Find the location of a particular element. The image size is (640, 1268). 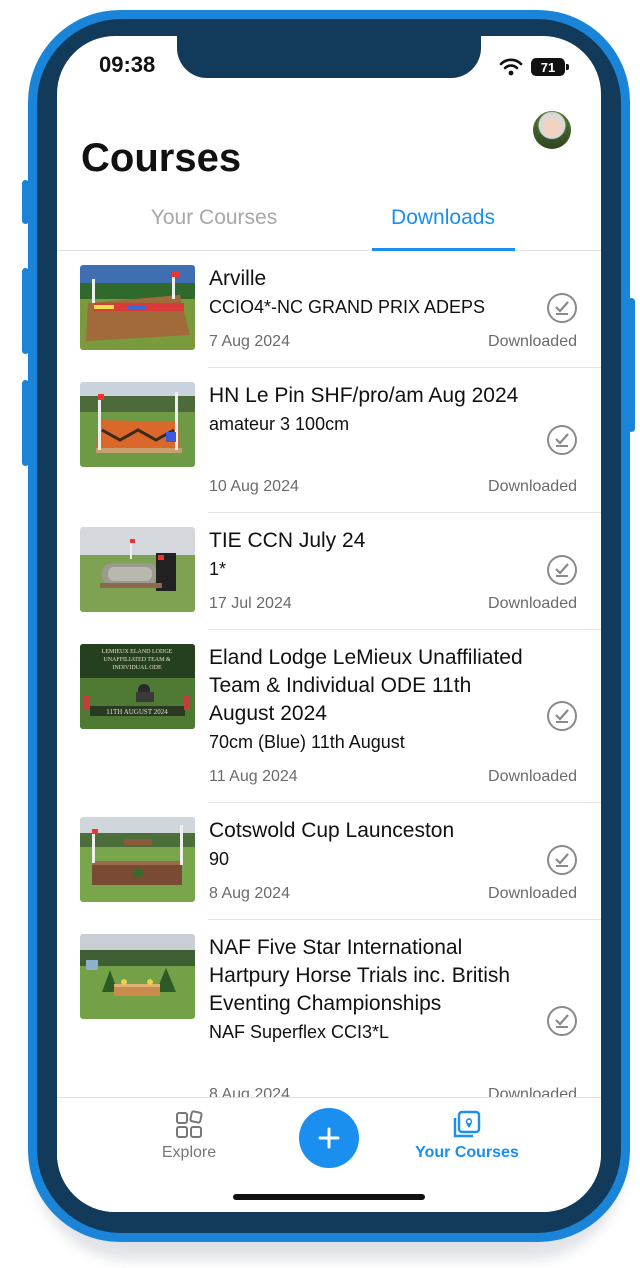

grid-icon is located at coordinates (189, 1124).